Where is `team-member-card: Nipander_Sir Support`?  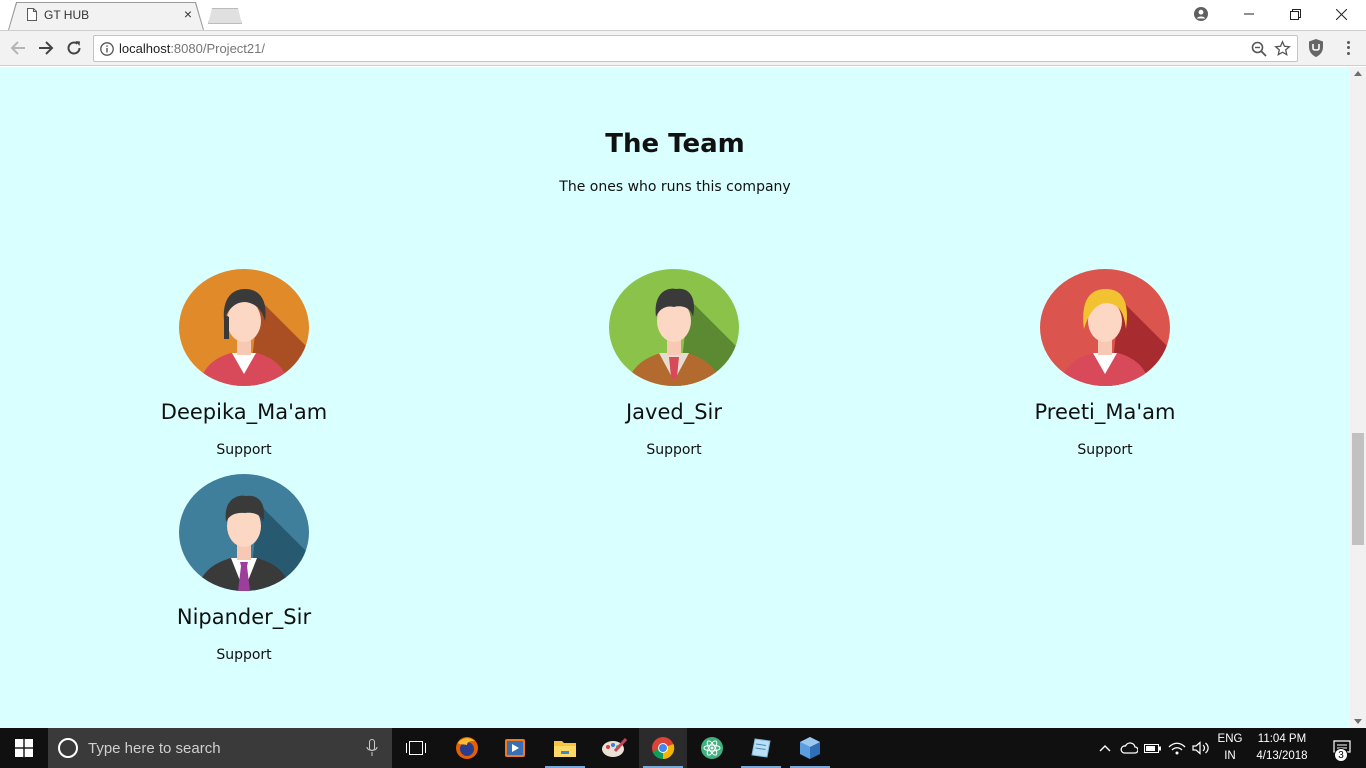 team-member-card: Nipander_Sir Support is located at coordinates (244, 568).